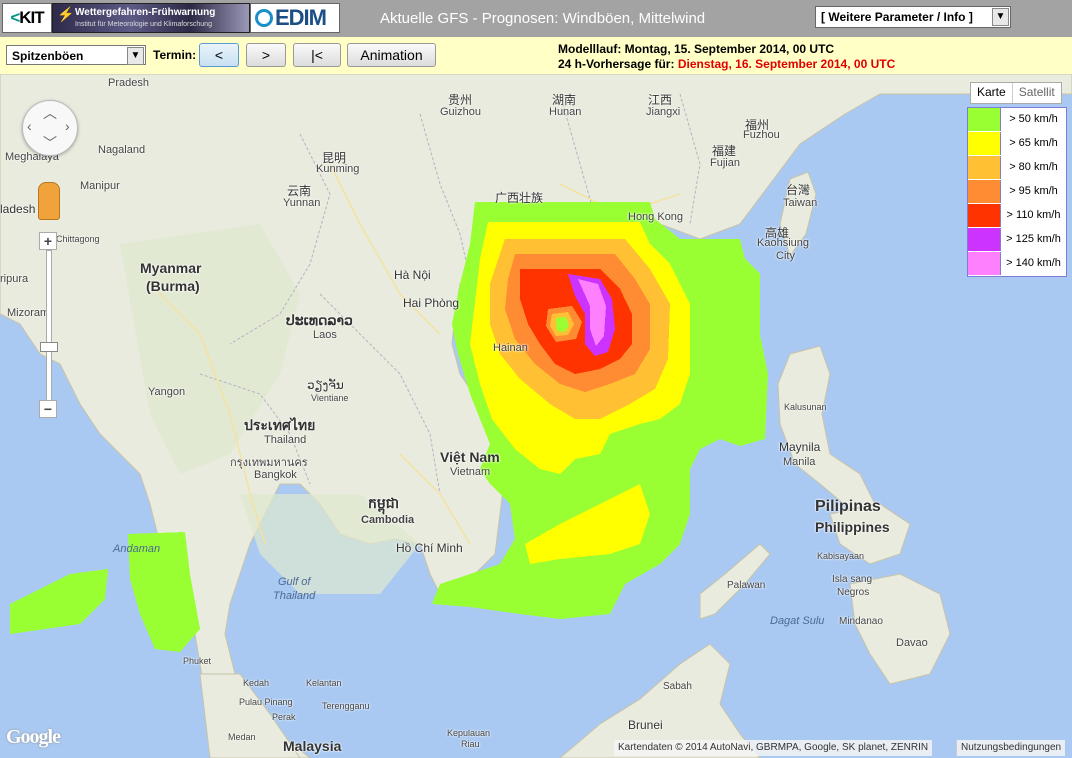 The image size is (1072, 758). What do you see at coordinates (800, 203) in the screenshot?
I see `label-taiwan: Taiwan` at bounding box center [800, 203].